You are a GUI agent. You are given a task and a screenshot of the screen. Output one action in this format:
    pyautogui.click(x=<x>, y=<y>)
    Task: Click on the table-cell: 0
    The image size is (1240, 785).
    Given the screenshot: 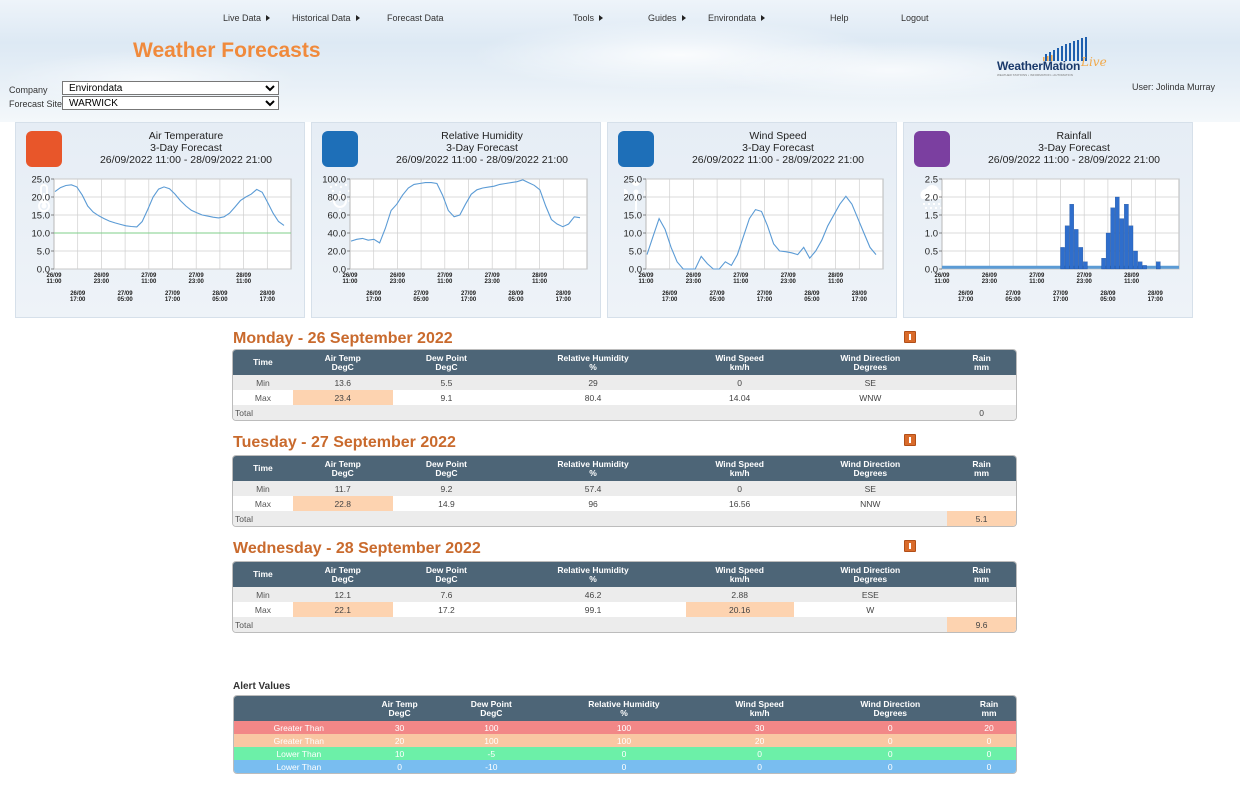 What is the action you would take?
    pyautogui.click(x=981, y=412)
    